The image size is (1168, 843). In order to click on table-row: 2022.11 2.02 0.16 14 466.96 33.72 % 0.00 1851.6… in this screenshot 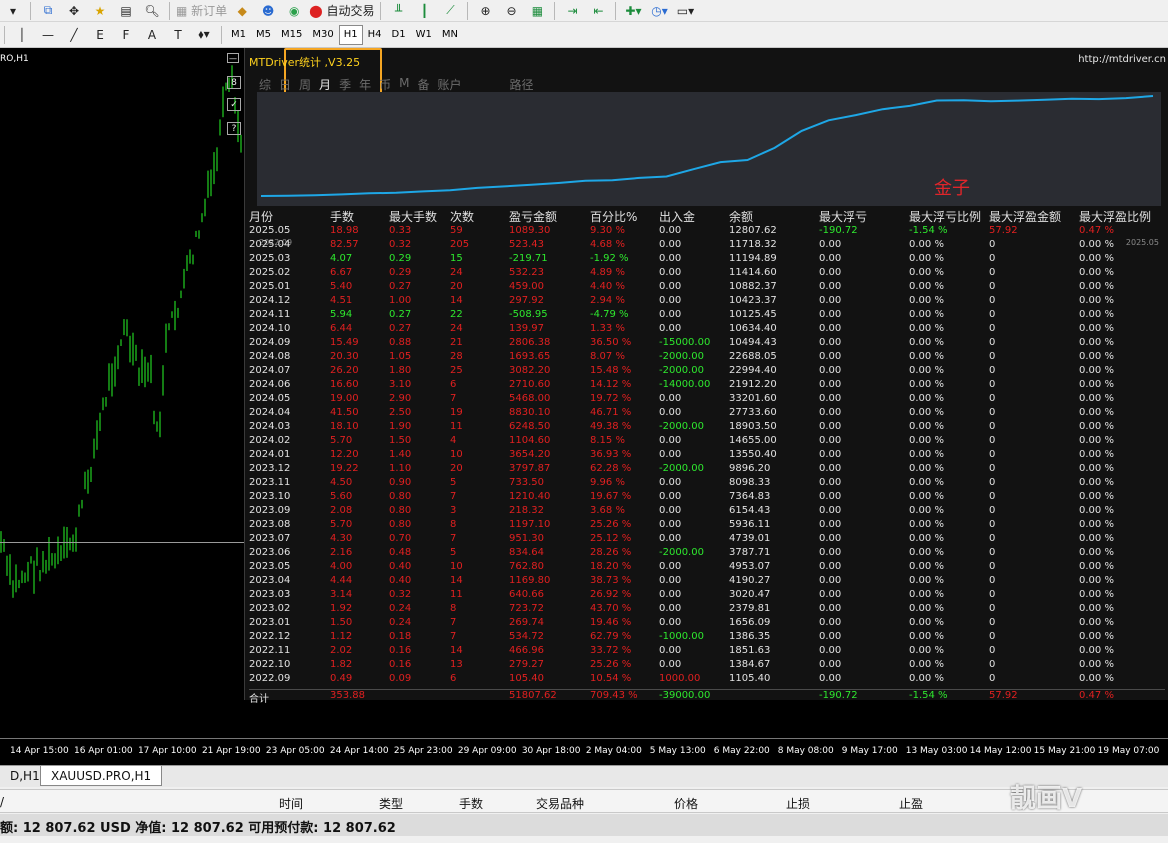, I will do `click(707, 652)`.